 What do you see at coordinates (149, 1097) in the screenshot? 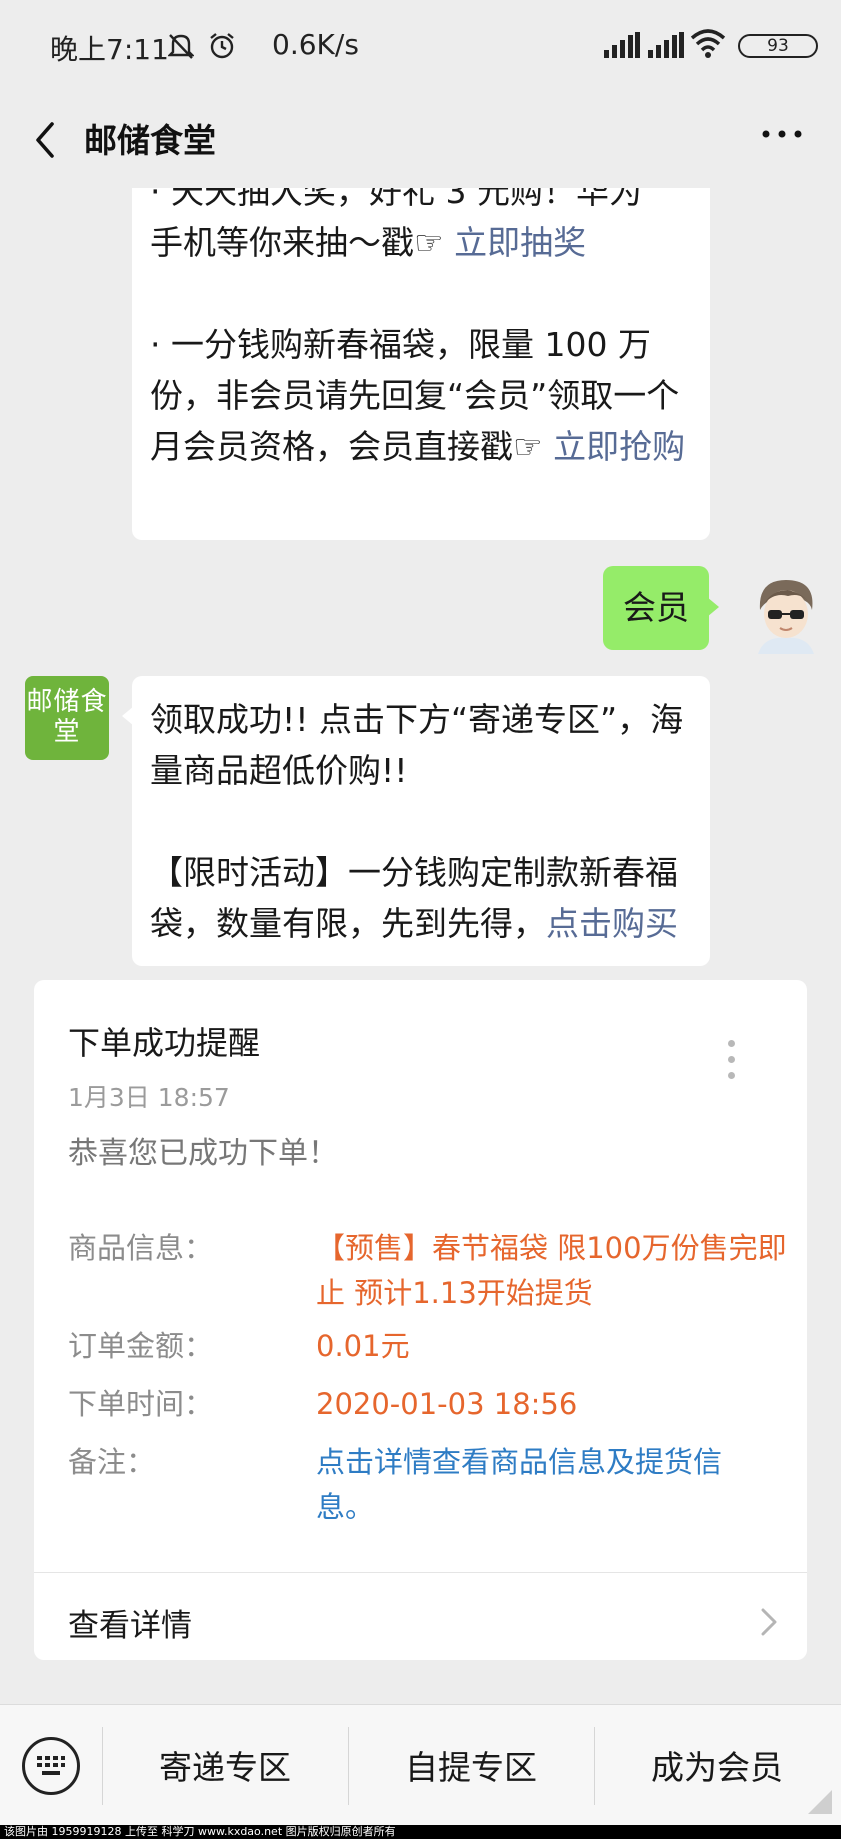
I see `card-date: 1月3日 18:57` at bounding box center [149, 1097].